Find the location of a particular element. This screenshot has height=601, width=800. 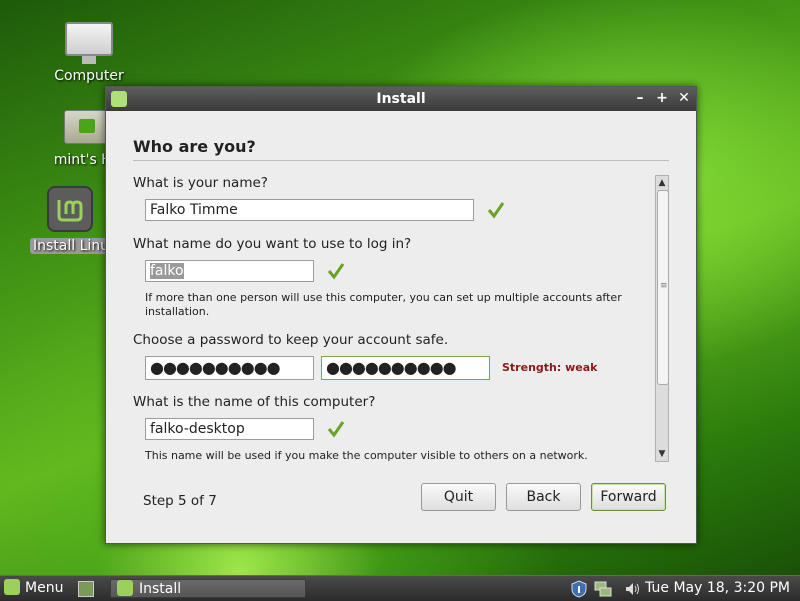

taskbar-window-install: Install is located at coordinates (208, 588).